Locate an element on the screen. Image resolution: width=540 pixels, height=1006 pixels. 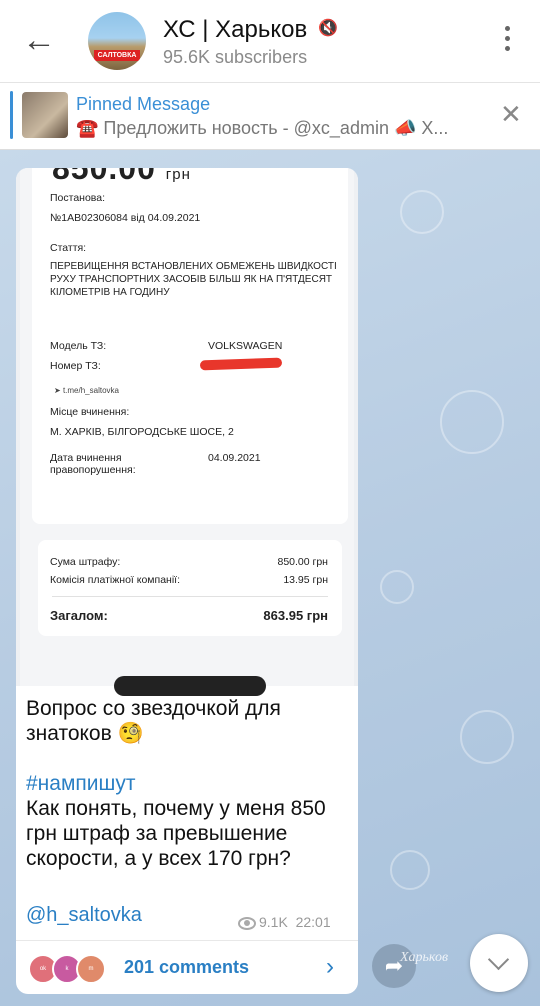
redaction-mark is located at coordinates (241, 364).